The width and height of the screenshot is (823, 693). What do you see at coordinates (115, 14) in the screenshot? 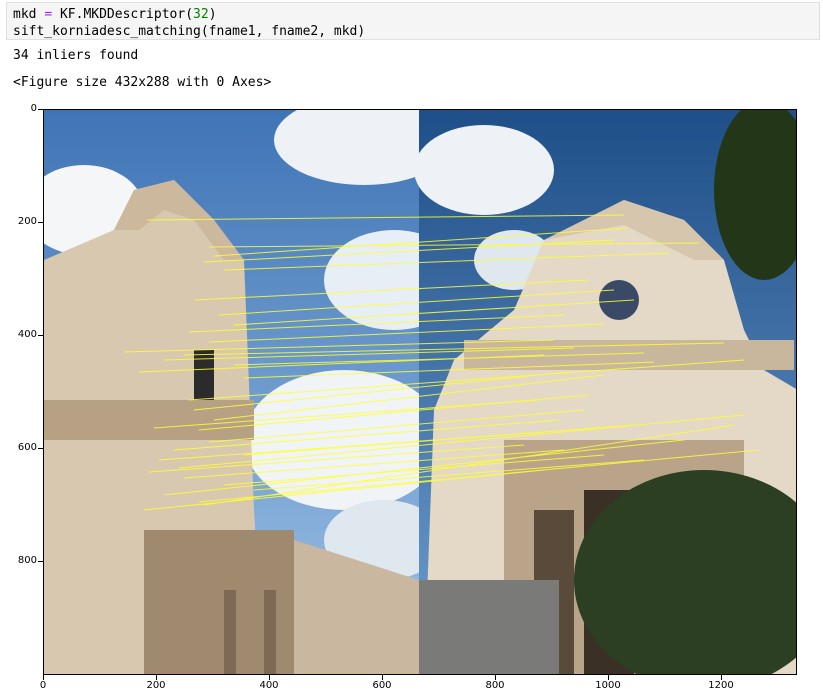
I see `code-line-1: mkd = KF.MKDDescriptor(32)` at bounding box center [115, 14].